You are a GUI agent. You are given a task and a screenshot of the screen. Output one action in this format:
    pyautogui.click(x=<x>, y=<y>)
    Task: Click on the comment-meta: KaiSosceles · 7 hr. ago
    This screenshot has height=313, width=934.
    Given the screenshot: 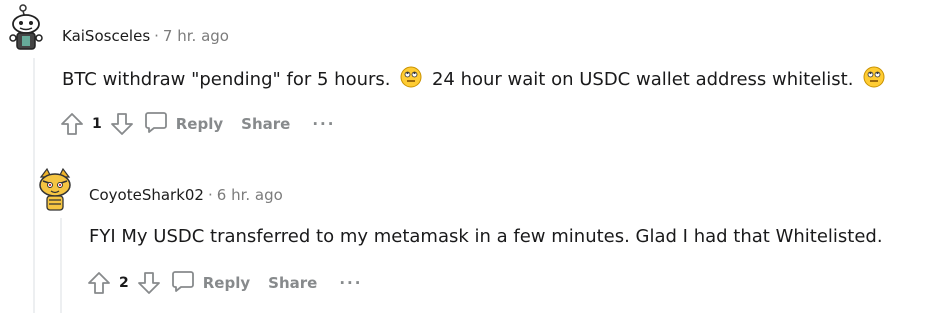 What is the action you would take?
    pyautogui.click(x=145, y=36)
    